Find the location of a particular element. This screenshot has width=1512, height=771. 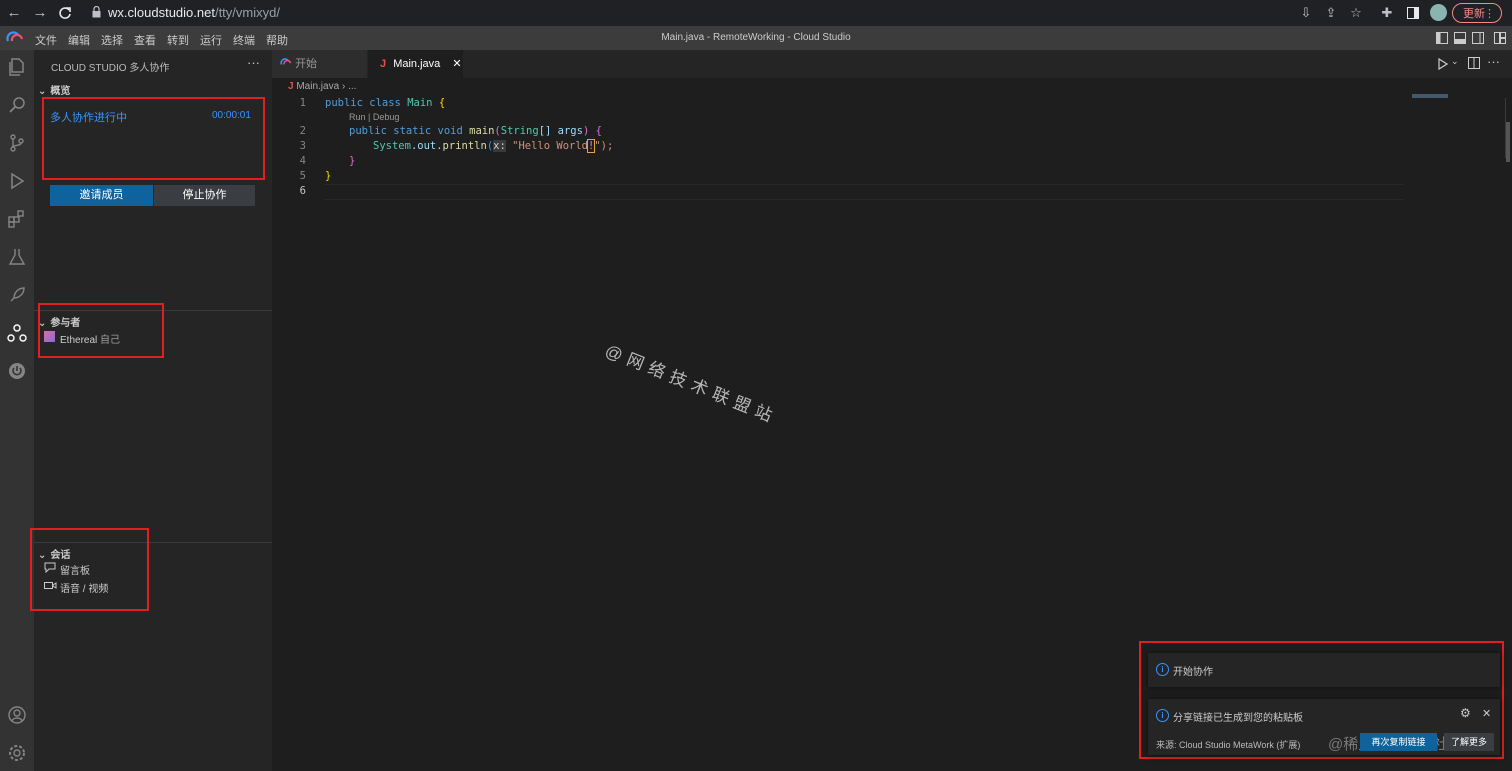

invite-label: 邀请成员 is located at coordinates (101, 195).